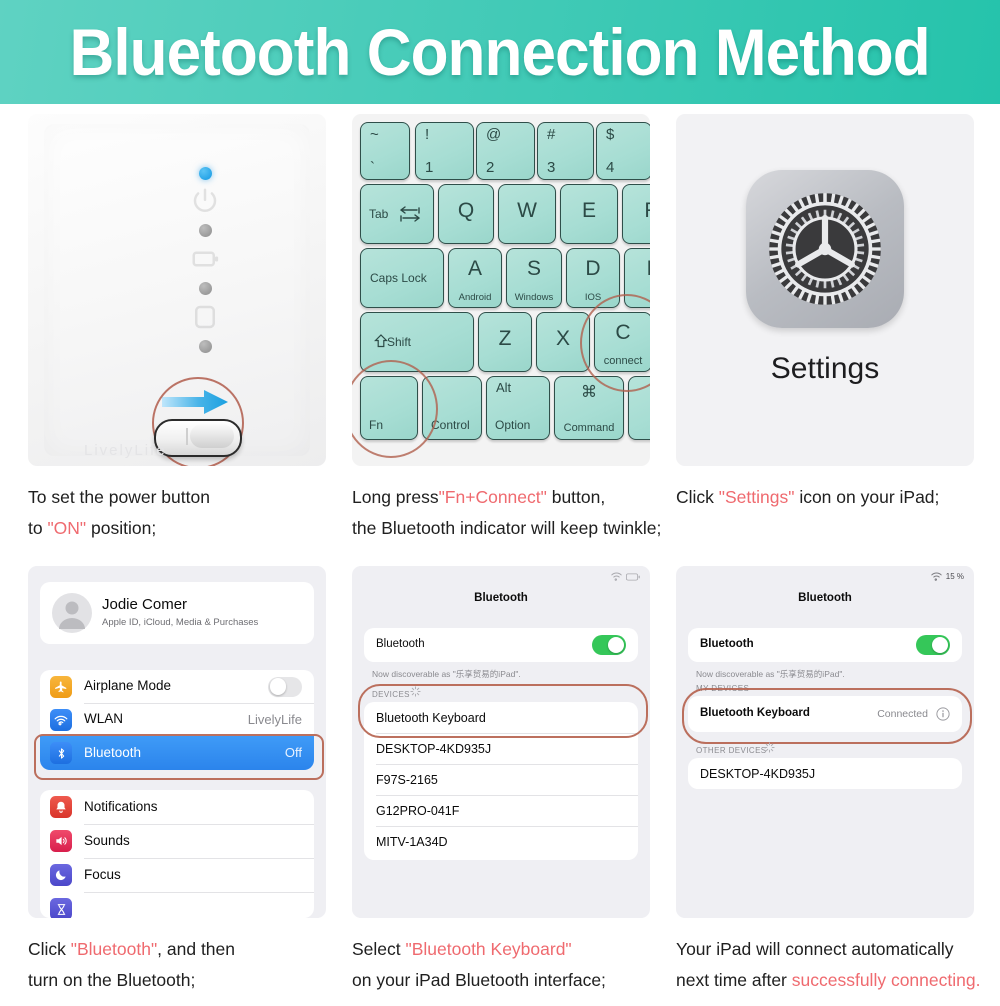  Describe the element at coordinates (828, 980) in the screenshot. I see `caption-line: next time after successfully connecting.` at that location.